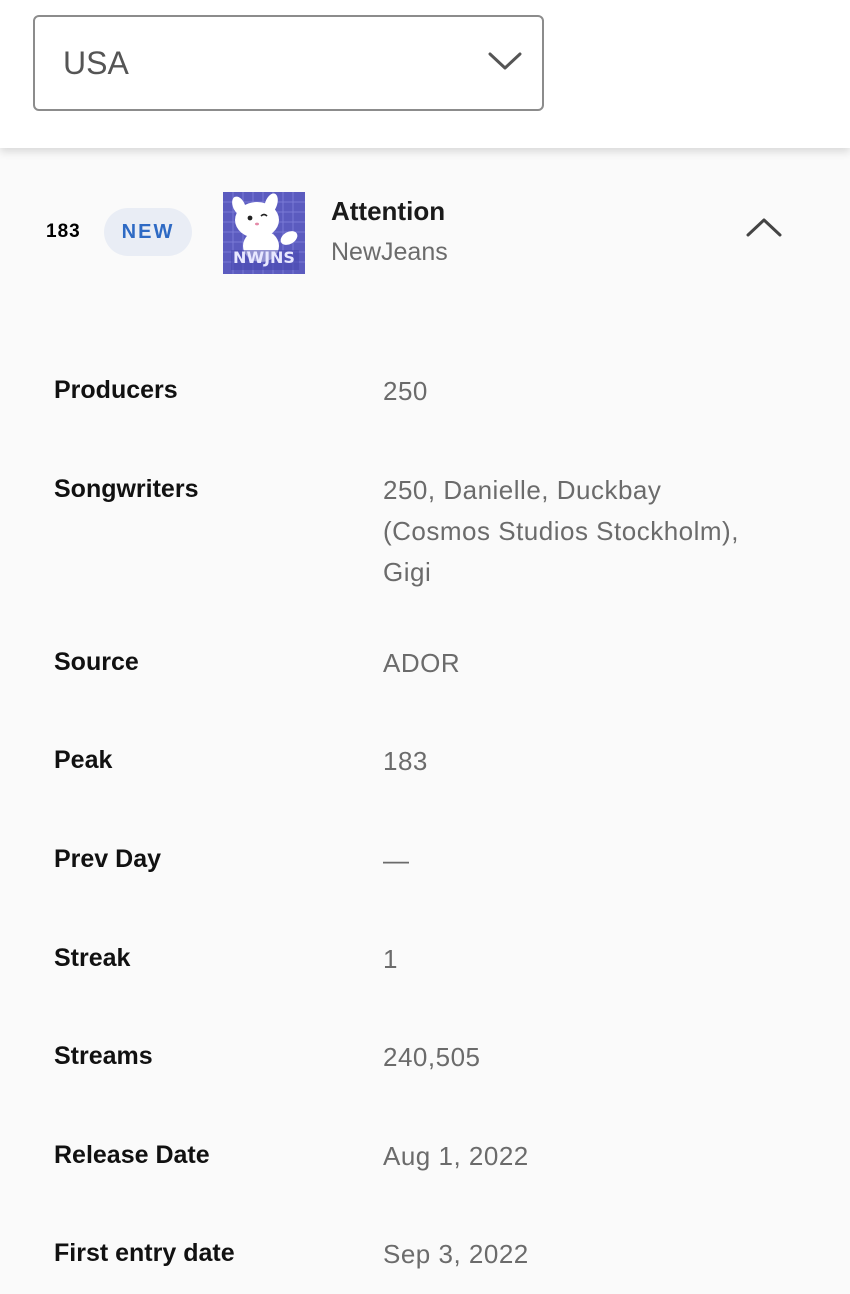 The image size is (850, 1294). What do you see at coordinates (83, 760) in the screenshot?
I see `detail-label-peak: Peak` at bounding box center [83, 760].